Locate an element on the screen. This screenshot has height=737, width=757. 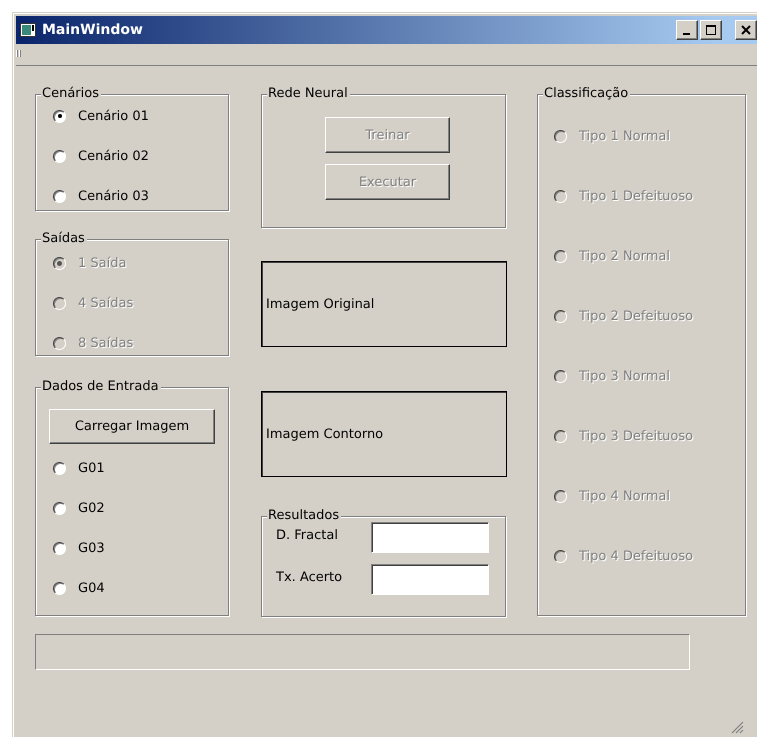
radio-button: Cenário 03 is located at coordinates (140, 196).